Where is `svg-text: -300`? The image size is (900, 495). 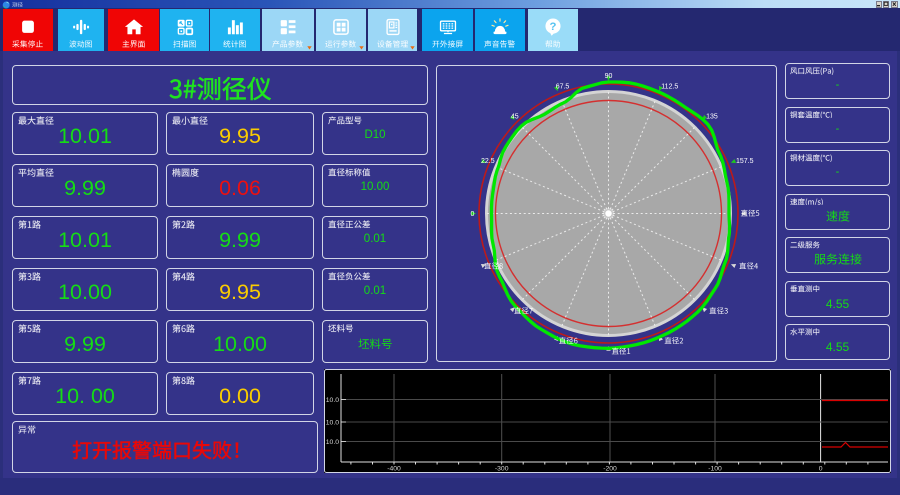 svg-text: -300 is located at coordinates (502, 469).